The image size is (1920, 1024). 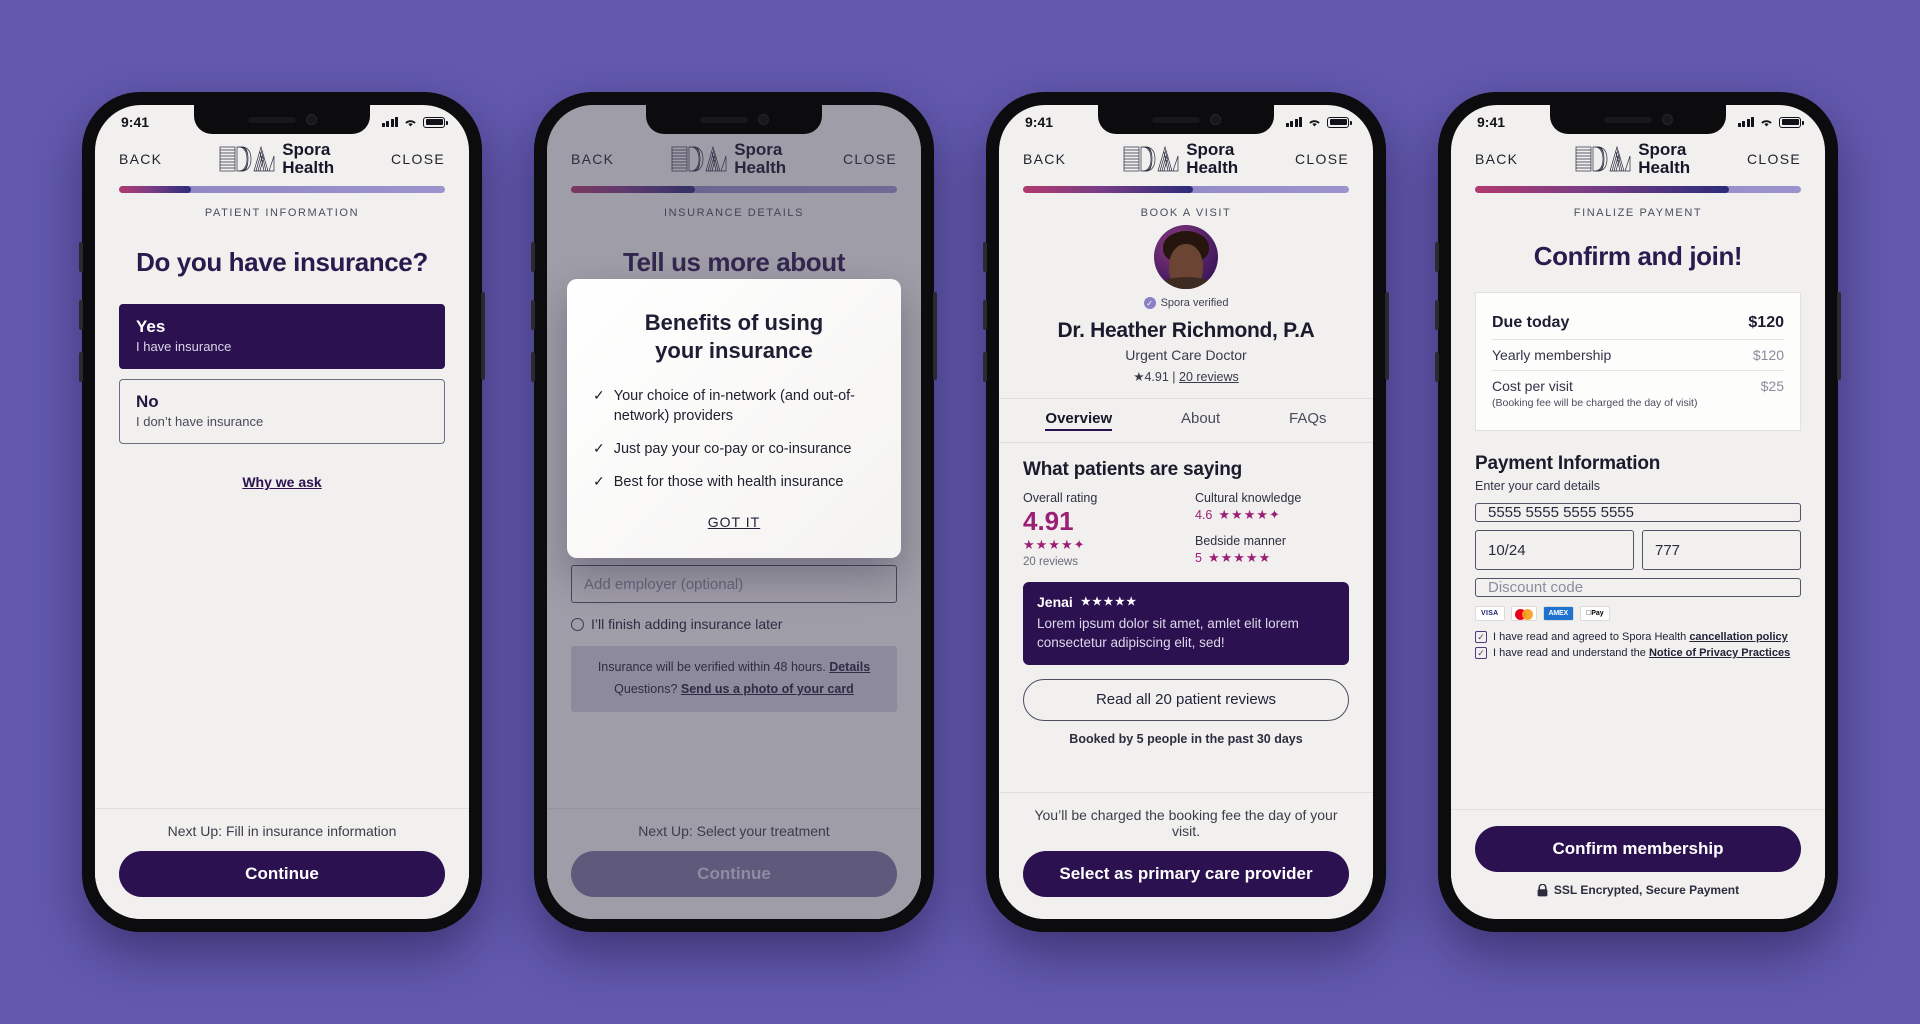 What do you see at coordinates (151, 326) in the screenshot?
I see `choice-yes-title: Yes` at bounding box center [151, 326].